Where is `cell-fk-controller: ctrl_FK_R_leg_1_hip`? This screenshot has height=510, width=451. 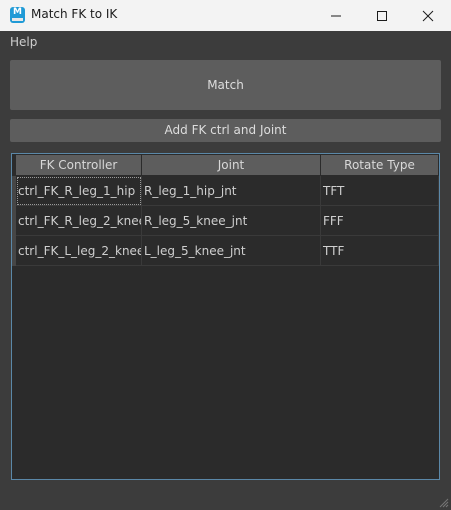 cell-fk-controller: ctrl_FK_R_leg_1_hip is located at coordinates (79, 191).